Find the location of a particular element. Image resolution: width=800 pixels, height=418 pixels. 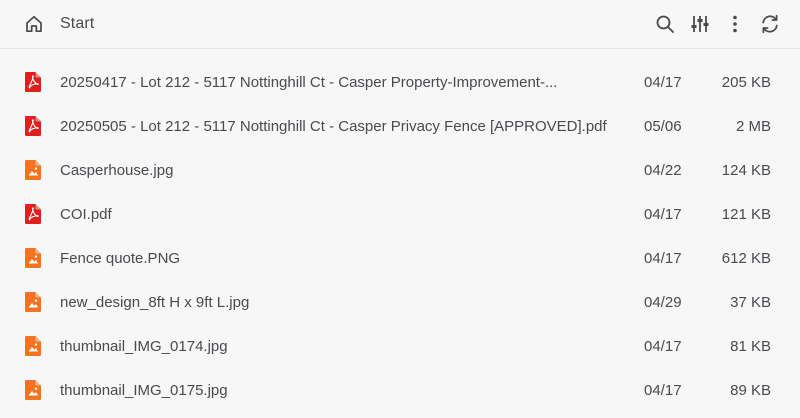

file-size: 121 KB is located at coordinates (746, 214).